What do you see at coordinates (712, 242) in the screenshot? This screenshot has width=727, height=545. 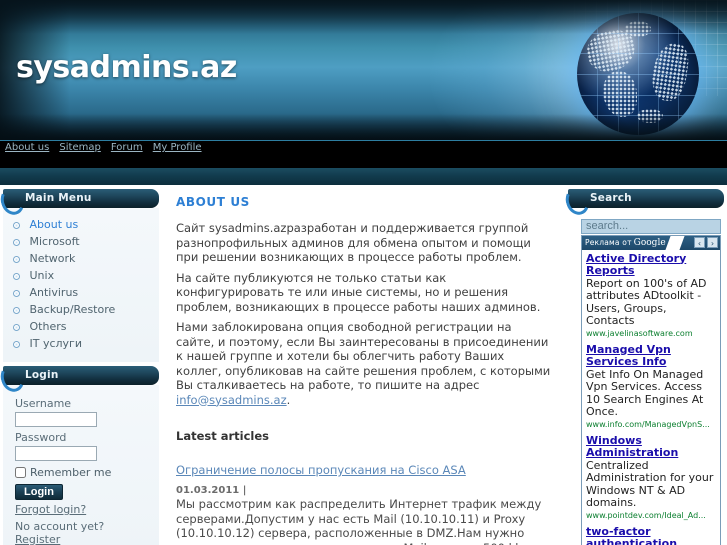 I see `next-ad-button: ›` at bounding box center [712, 242].